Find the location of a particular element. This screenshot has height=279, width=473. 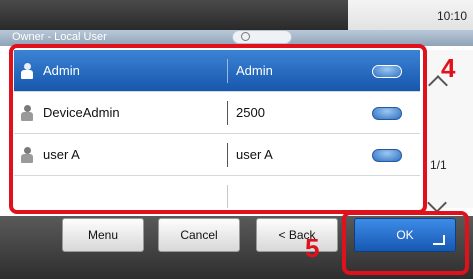

page-counter: 1/1 is located at coordinates (438, 165).